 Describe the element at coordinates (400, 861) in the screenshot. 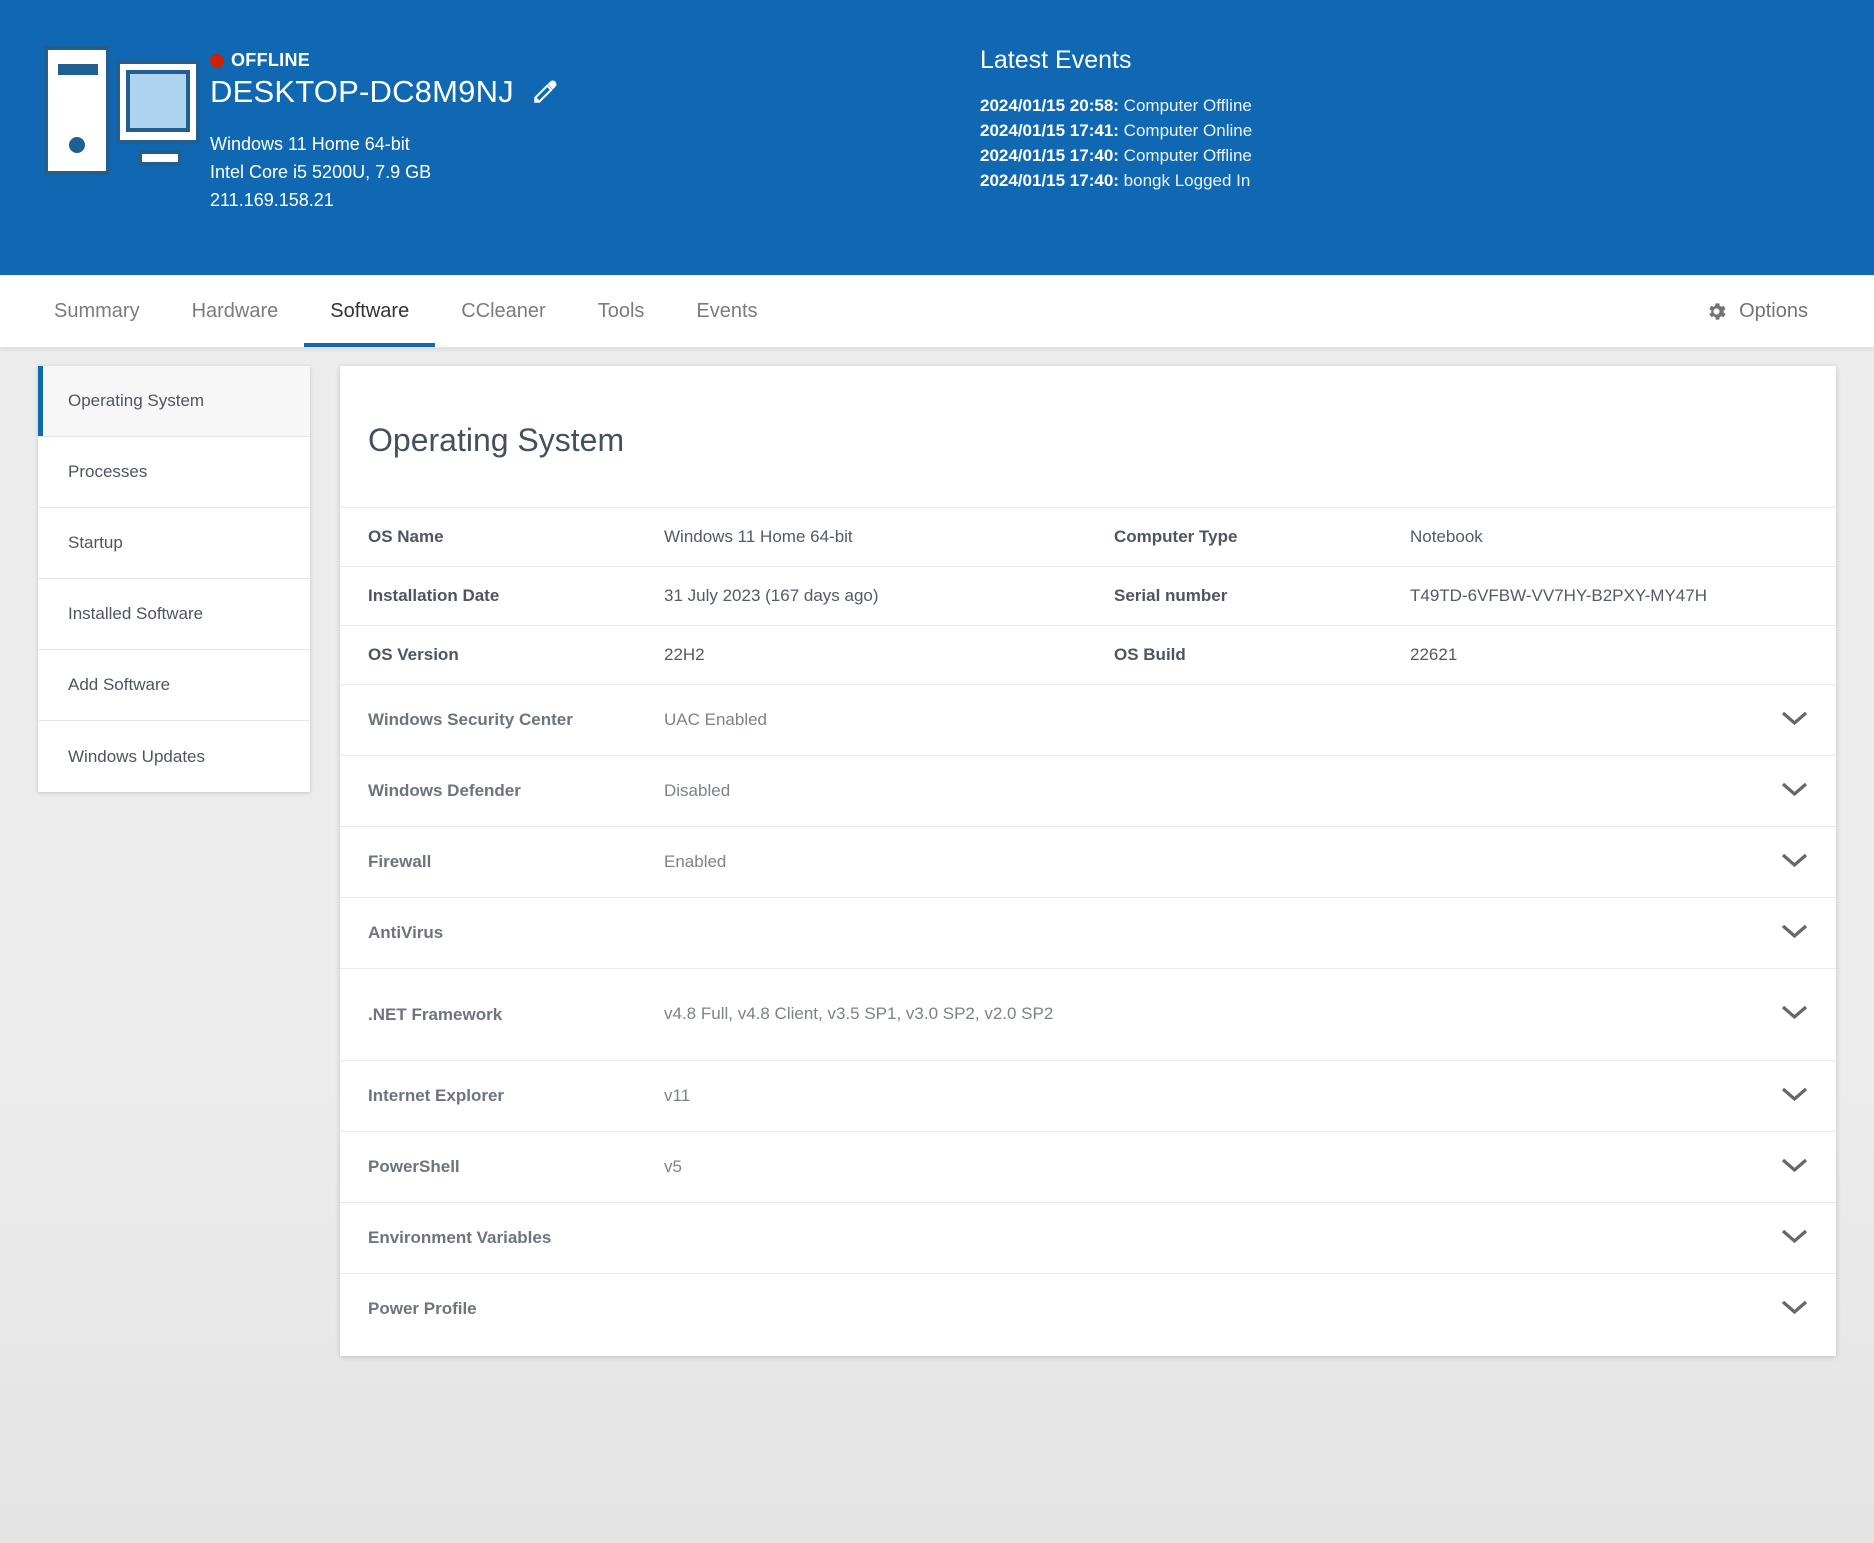

I see `row-label: Firewall` at that location.